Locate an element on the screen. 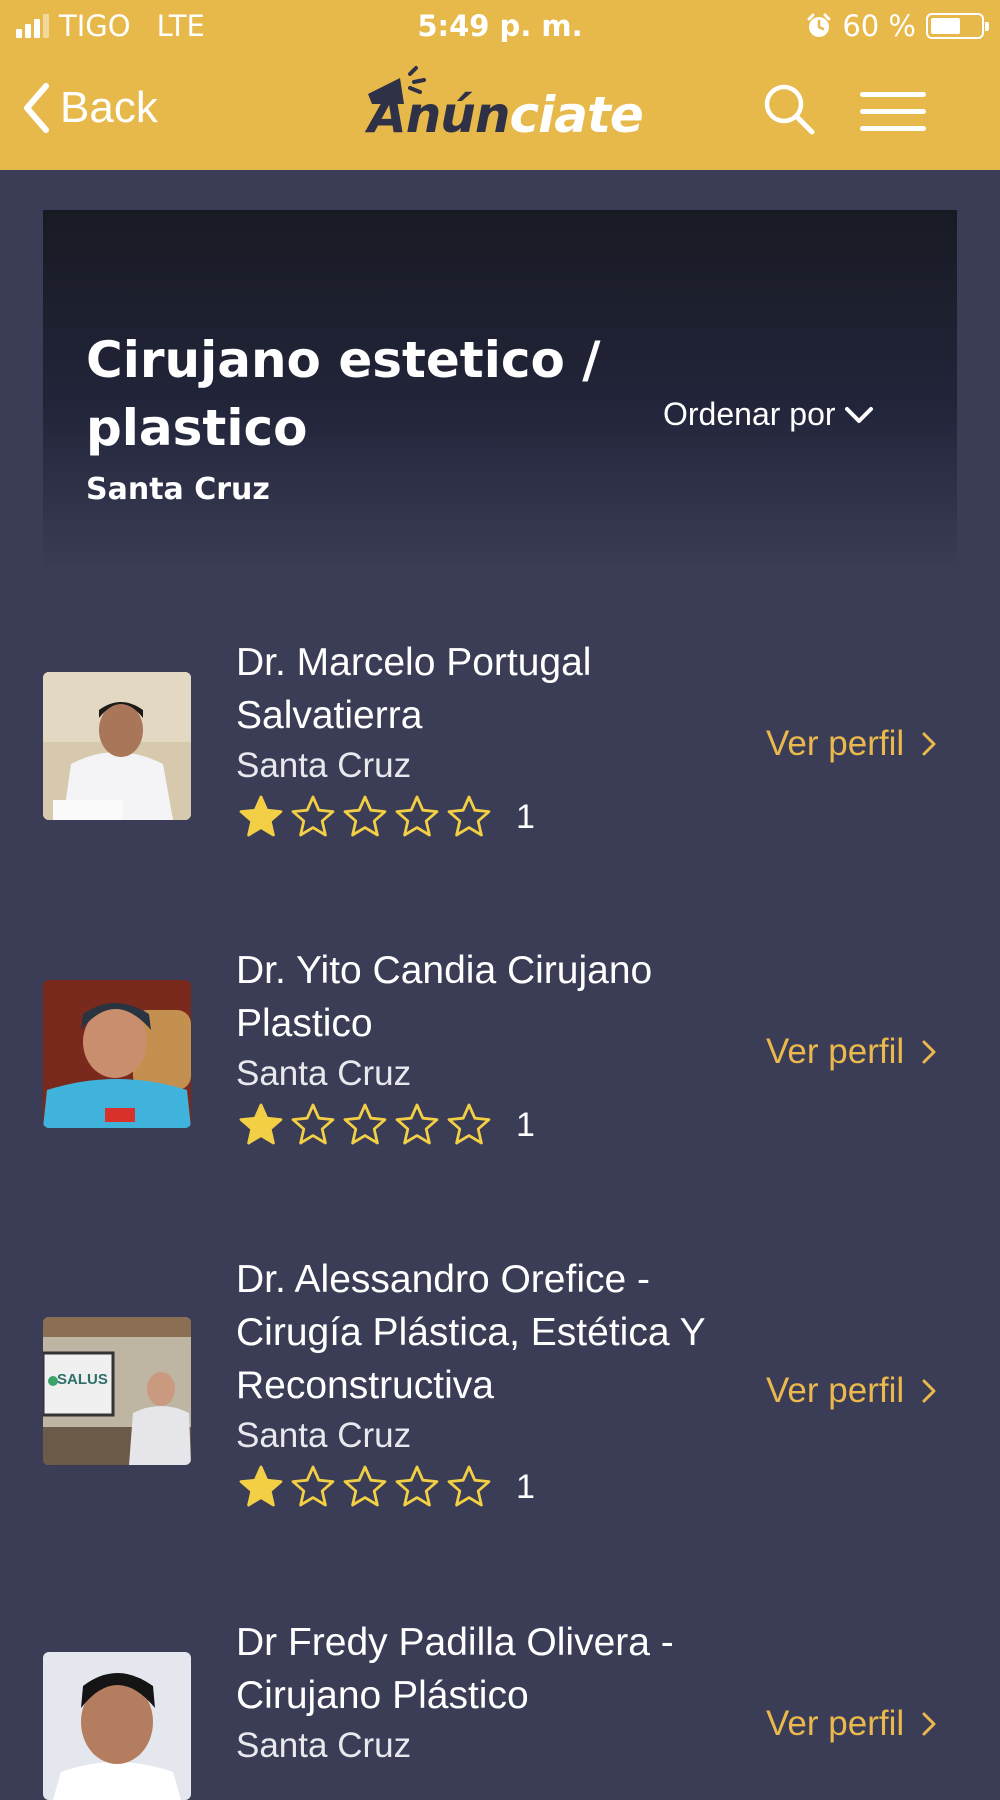 The width and height of the screenshot is (1000, 1800). listing-name: Dr. Yito Candia Cirujano Plastico is located at coordinates (444, 997).